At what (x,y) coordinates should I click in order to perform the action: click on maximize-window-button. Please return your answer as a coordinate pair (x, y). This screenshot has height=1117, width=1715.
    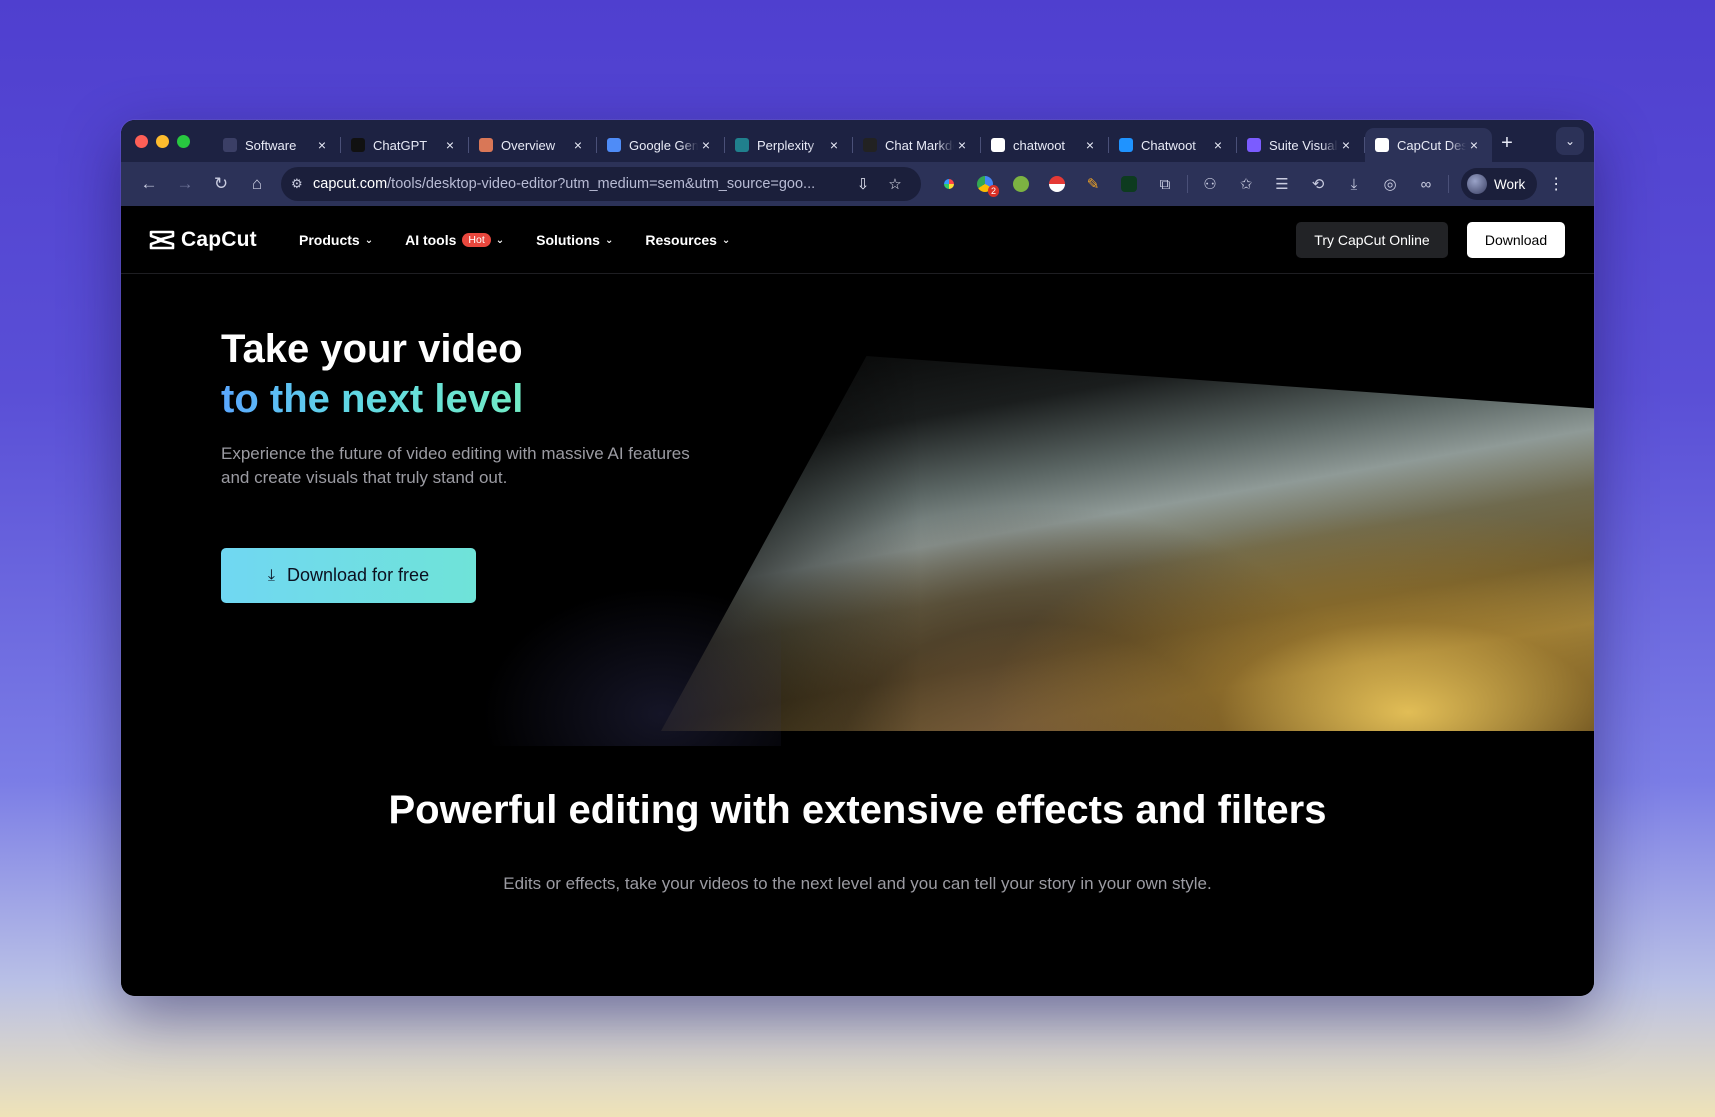
    Looking at the image, I should click on (183, 141).